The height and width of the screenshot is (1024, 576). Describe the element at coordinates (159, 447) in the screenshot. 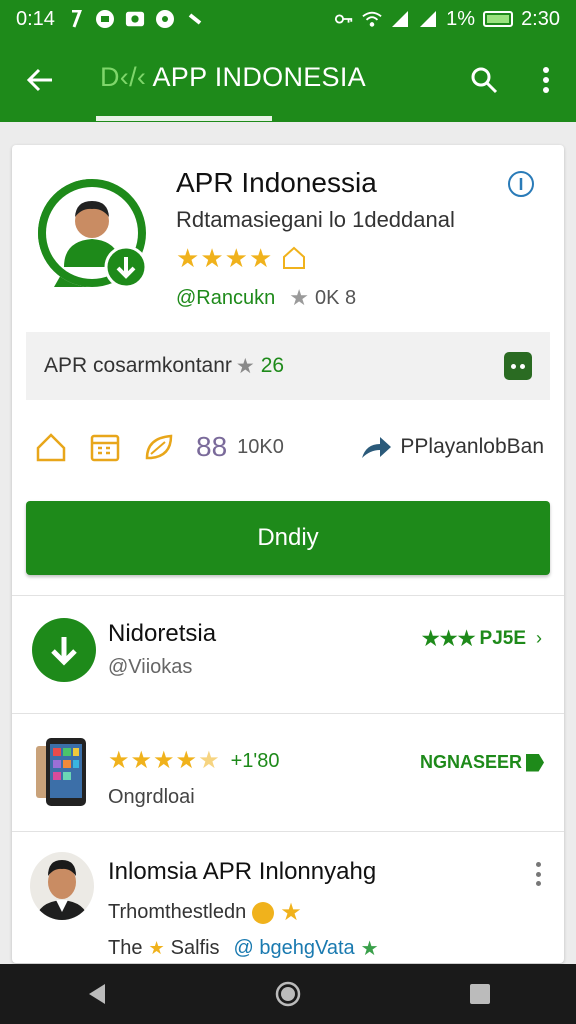

I see `leaf-icon` at that location.